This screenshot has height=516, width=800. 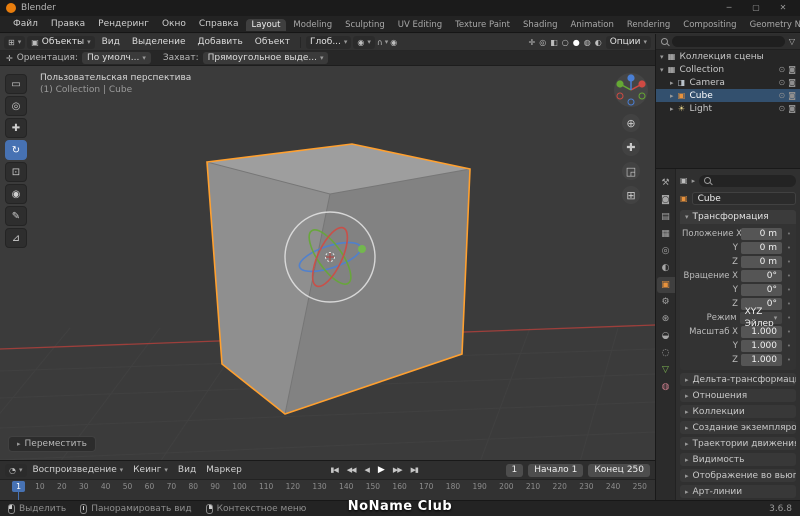 I want to click on workspace-tab-modeling: Modeling, so click(x=312, y=25).